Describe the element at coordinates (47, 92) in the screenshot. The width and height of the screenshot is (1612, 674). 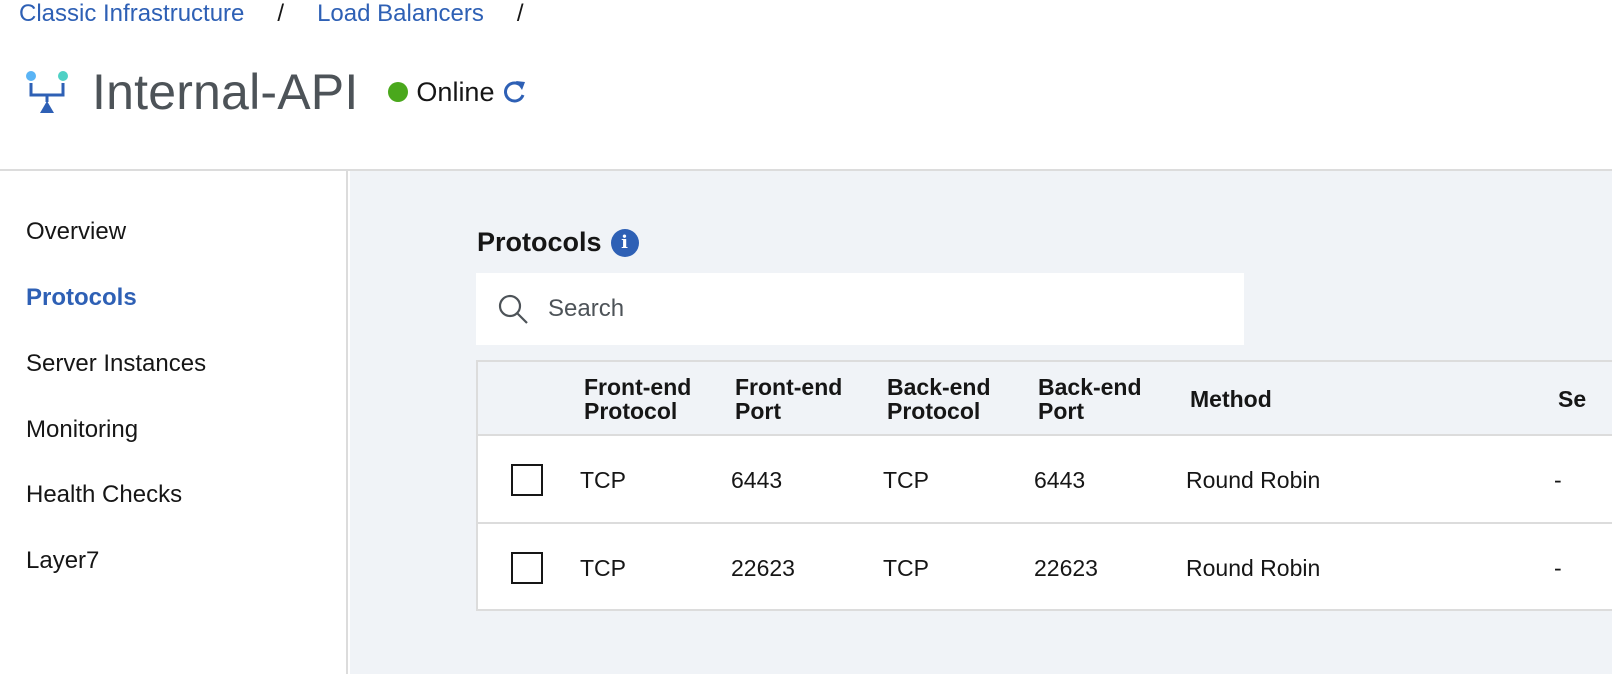
I see `load-balancer-icon` at that location.